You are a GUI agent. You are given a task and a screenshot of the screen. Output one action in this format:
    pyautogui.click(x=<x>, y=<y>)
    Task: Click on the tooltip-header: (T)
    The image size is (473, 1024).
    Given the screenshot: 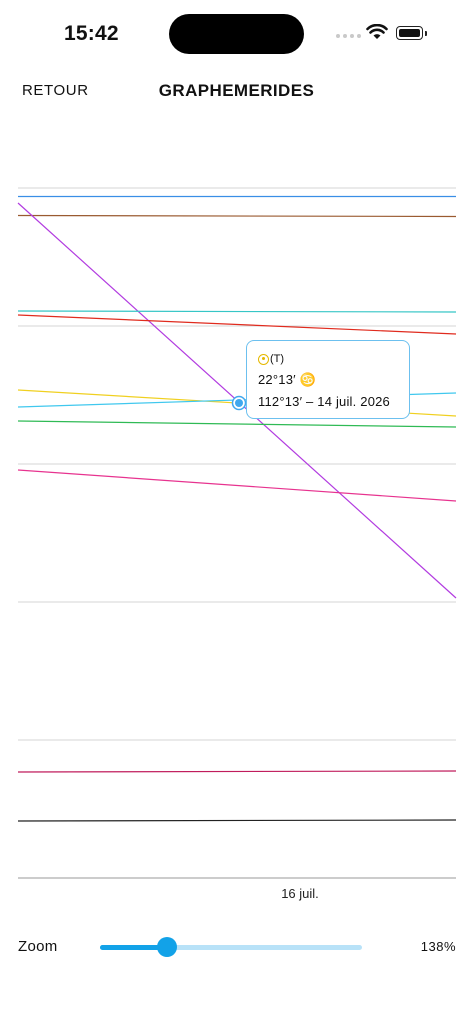 What is the action you would take?
    pyautogui.click(x=328, y=359)
    